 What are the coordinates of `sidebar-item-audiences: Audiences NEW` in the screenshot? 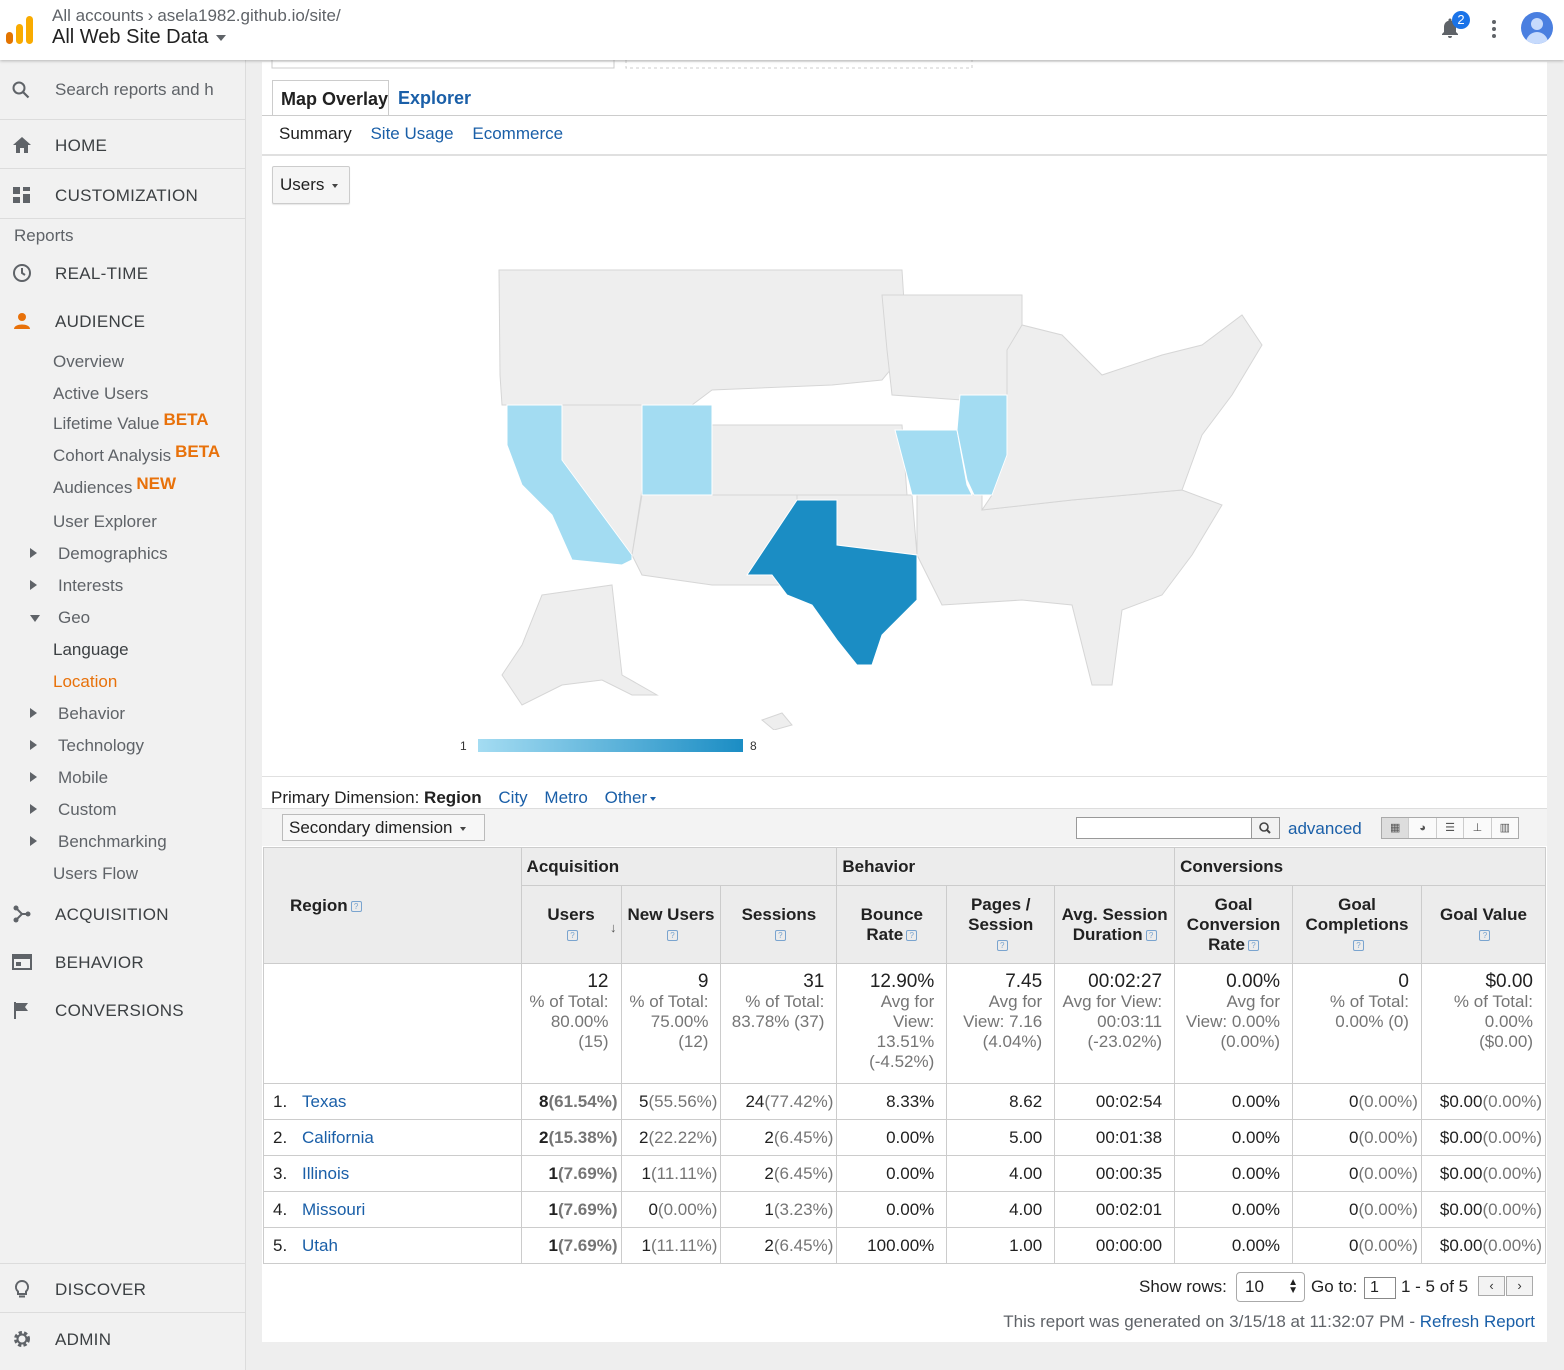 It's located at (114, 486).